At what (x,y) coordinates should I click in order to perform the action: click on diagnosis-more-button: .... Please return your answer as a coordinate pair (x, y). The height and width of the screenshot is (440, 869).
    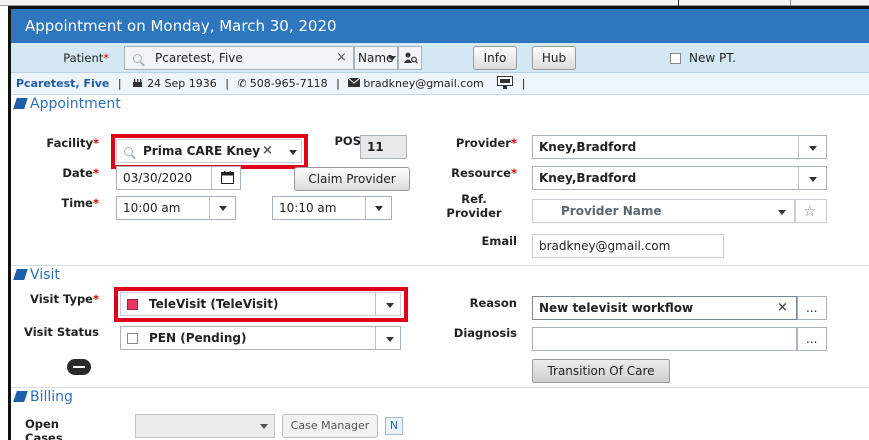
    Looking at the image, I should click on (812, 339).